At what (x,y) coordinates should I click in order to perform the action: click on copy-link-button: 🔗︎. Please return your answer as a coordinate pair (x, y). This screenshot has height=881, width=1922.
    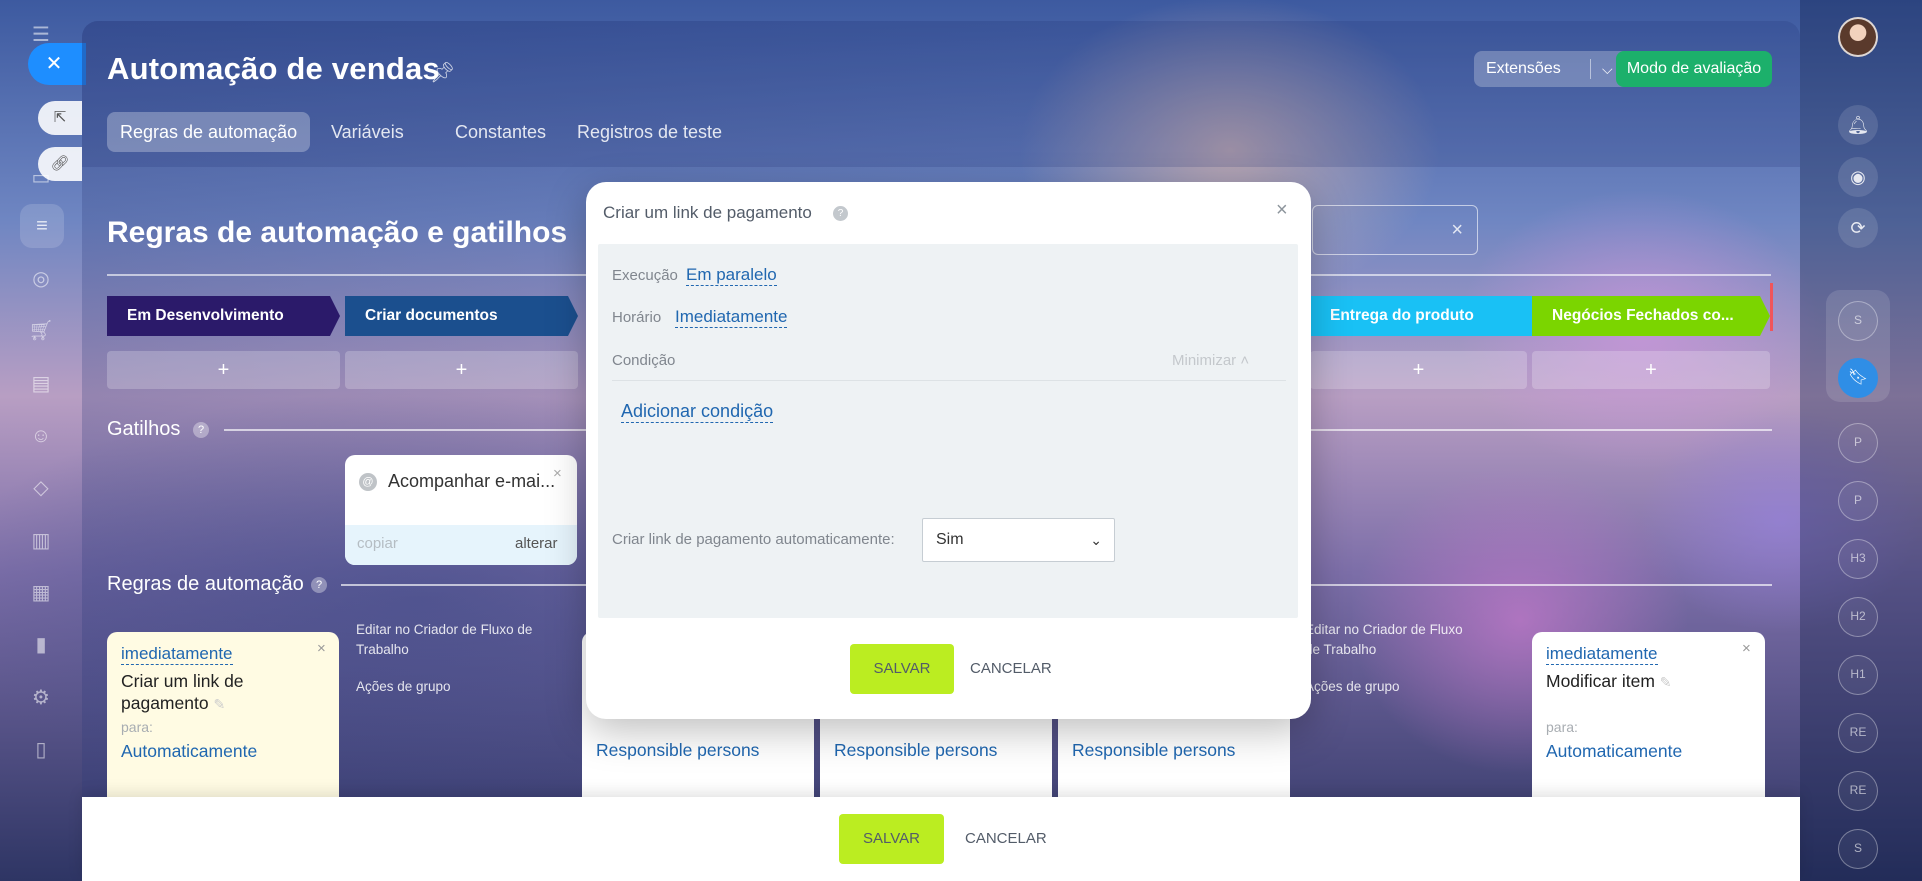
    Looking at the image, I should click on (60, 164).